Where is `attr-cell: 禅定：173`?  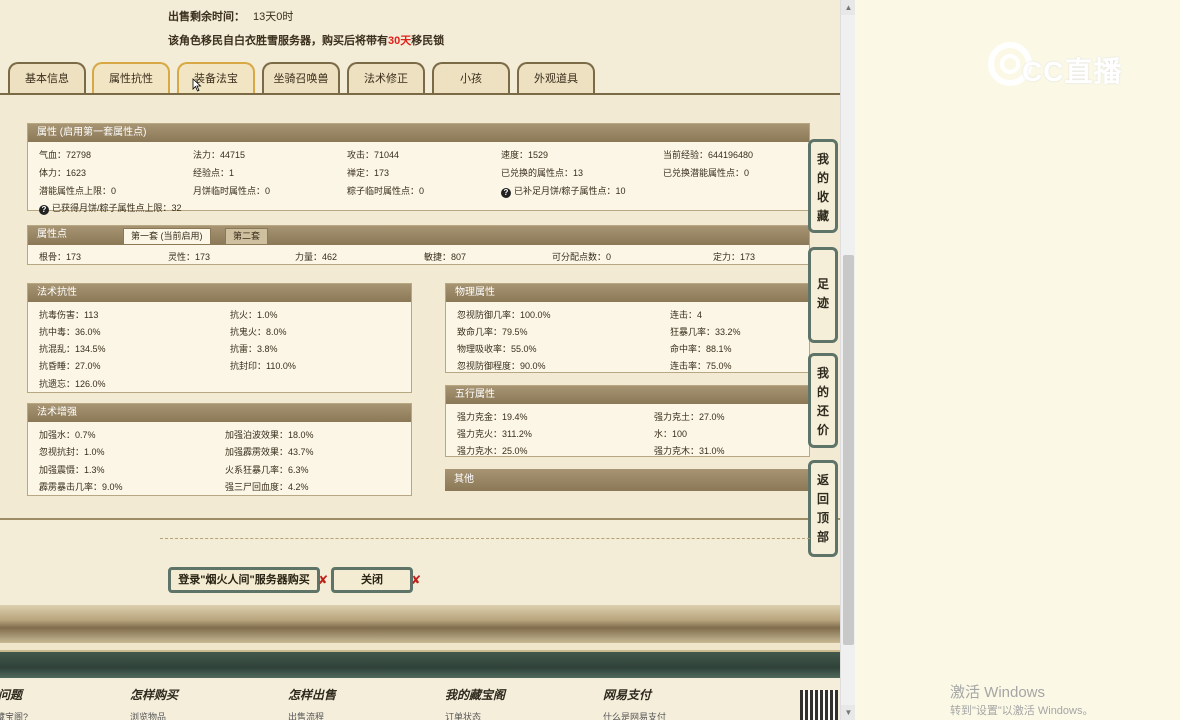 attr-cell: 禅定：173 is located at coordinates (368, 173).